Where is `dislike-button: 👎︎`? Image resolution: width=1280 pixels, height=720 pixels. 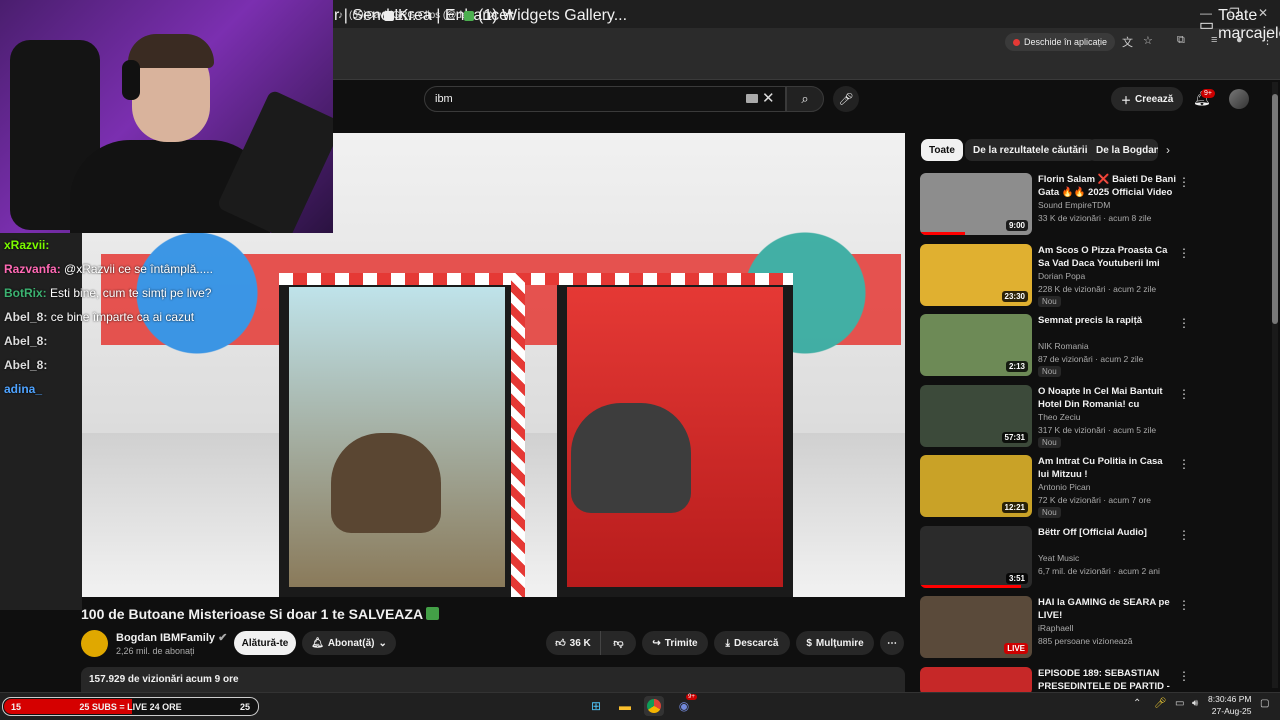
dislike-button: 👎︎ is located at coordinates (618, 643).